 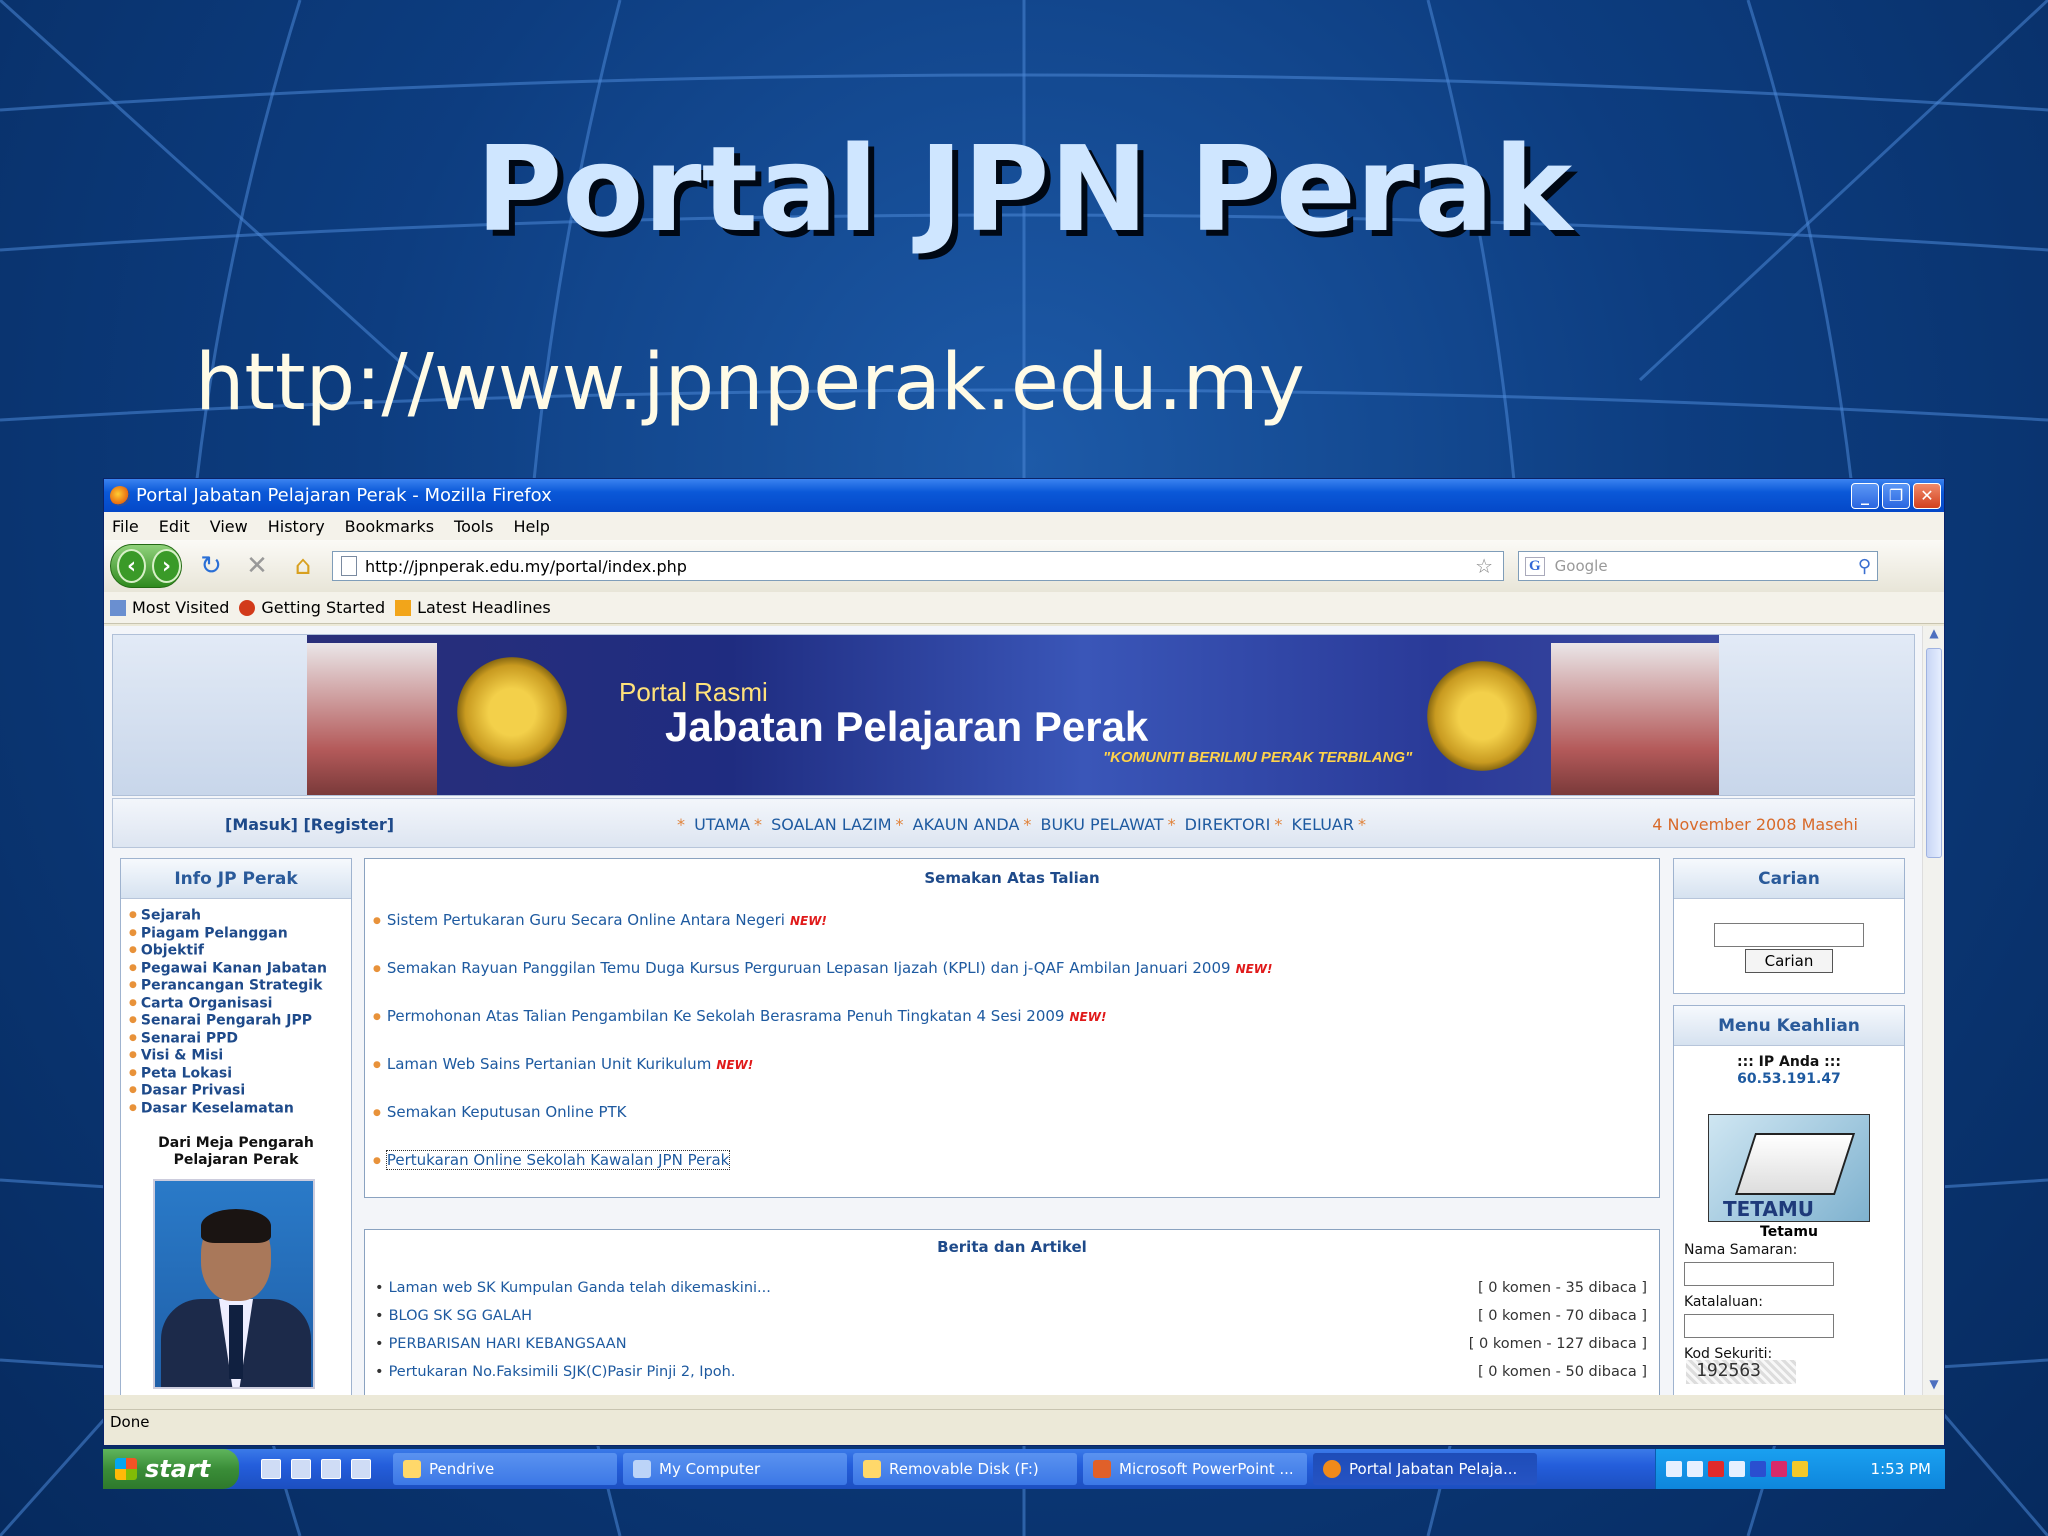 What do you see at coordinates (125, 526) in the screenshot?
I see `menu-file: File` at bounding box center [125, 526].